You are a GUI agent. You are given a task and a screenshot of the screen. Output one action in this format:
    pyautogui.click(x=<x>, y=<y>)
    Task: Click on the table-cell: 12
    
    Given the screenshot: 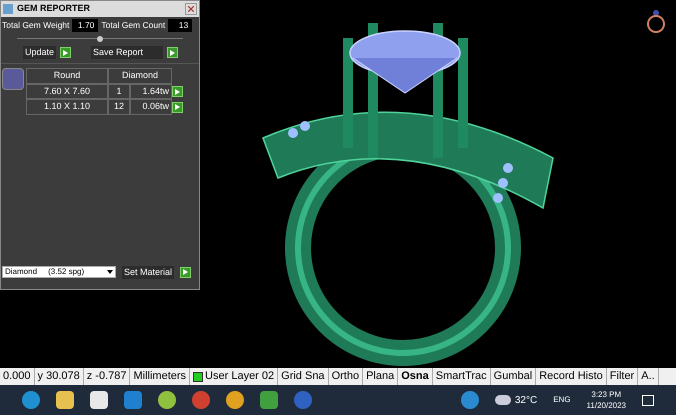 What is the action you would take?
    pyautogui.click(x=119, y=107)
    